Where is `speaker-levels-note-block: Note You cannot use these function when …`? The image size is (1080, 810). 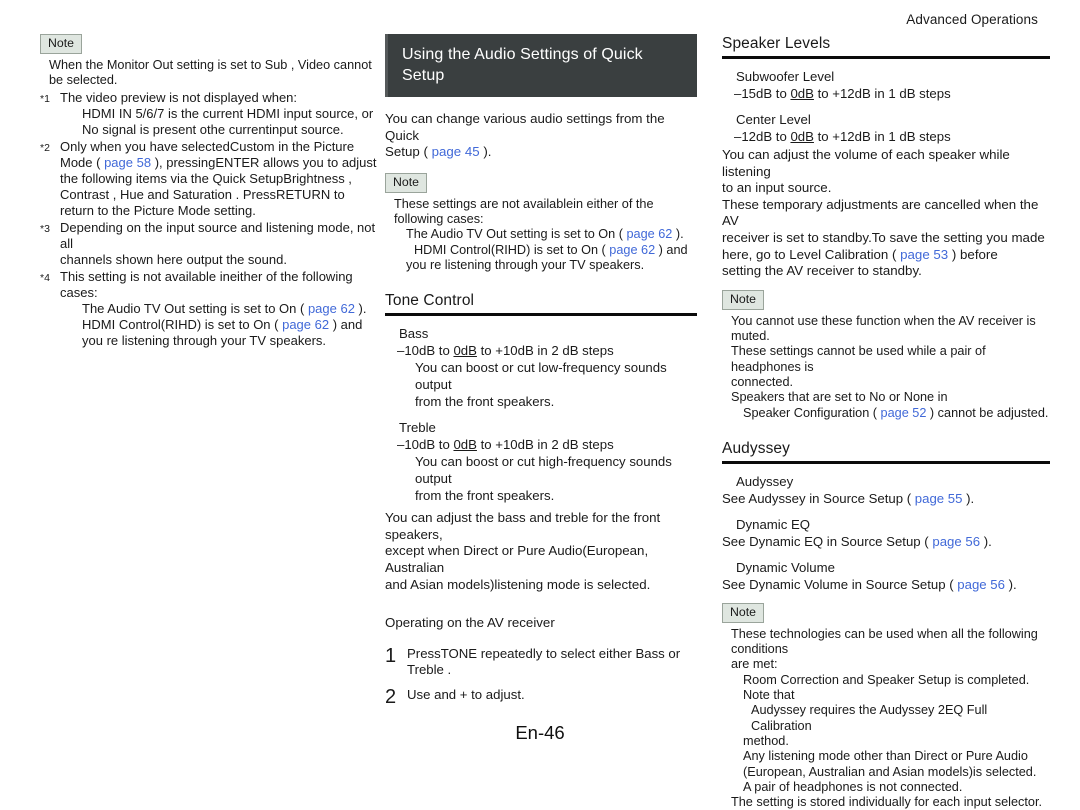 speaker-levels-note-block: Note You cannot use these function when … is located at coordinates (886, 355).